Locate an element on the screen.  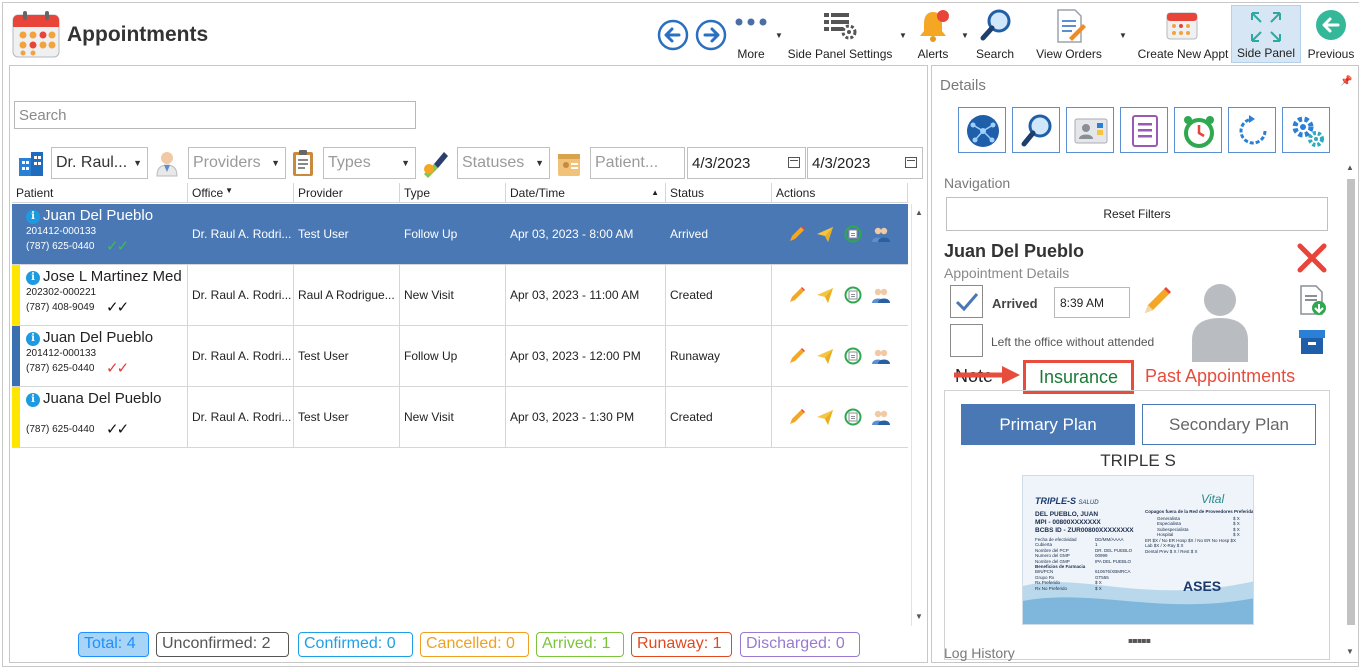
primary-plan-button: Primary Plan is located at coordinates (1048, 424).